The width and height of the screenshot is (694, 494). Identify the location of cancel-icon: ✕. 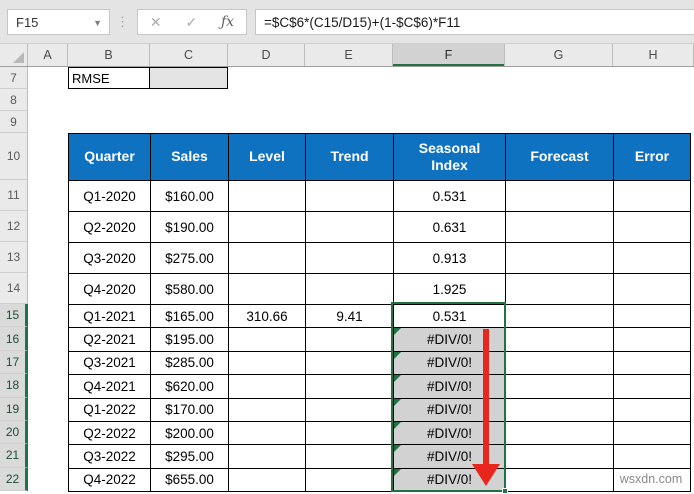
(156, 22).